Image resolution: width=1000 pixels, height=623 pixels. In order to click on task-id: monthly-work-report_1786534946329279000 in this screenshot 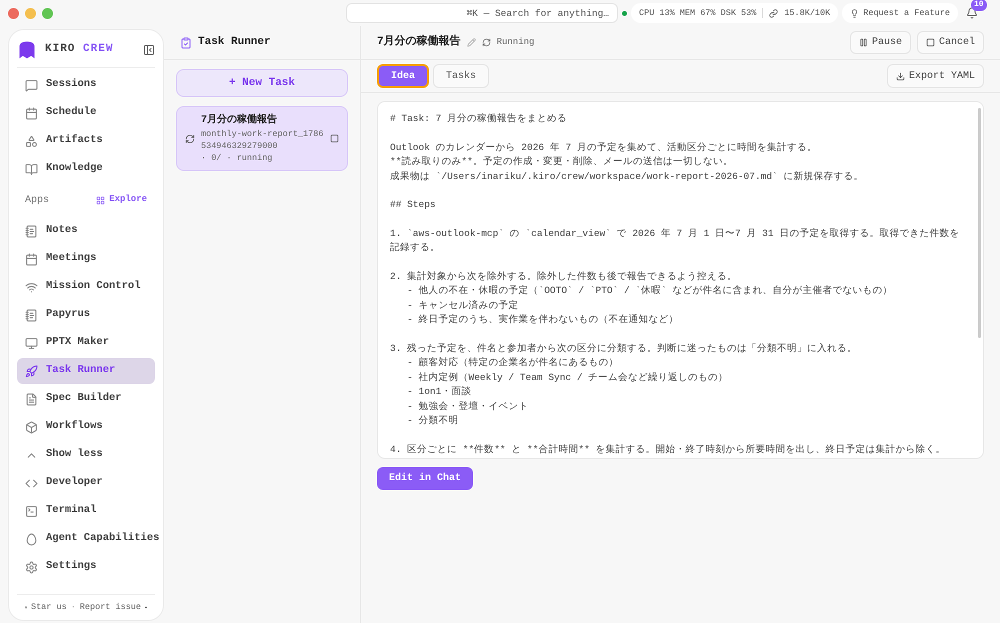, I will do `click(262, 140)`.